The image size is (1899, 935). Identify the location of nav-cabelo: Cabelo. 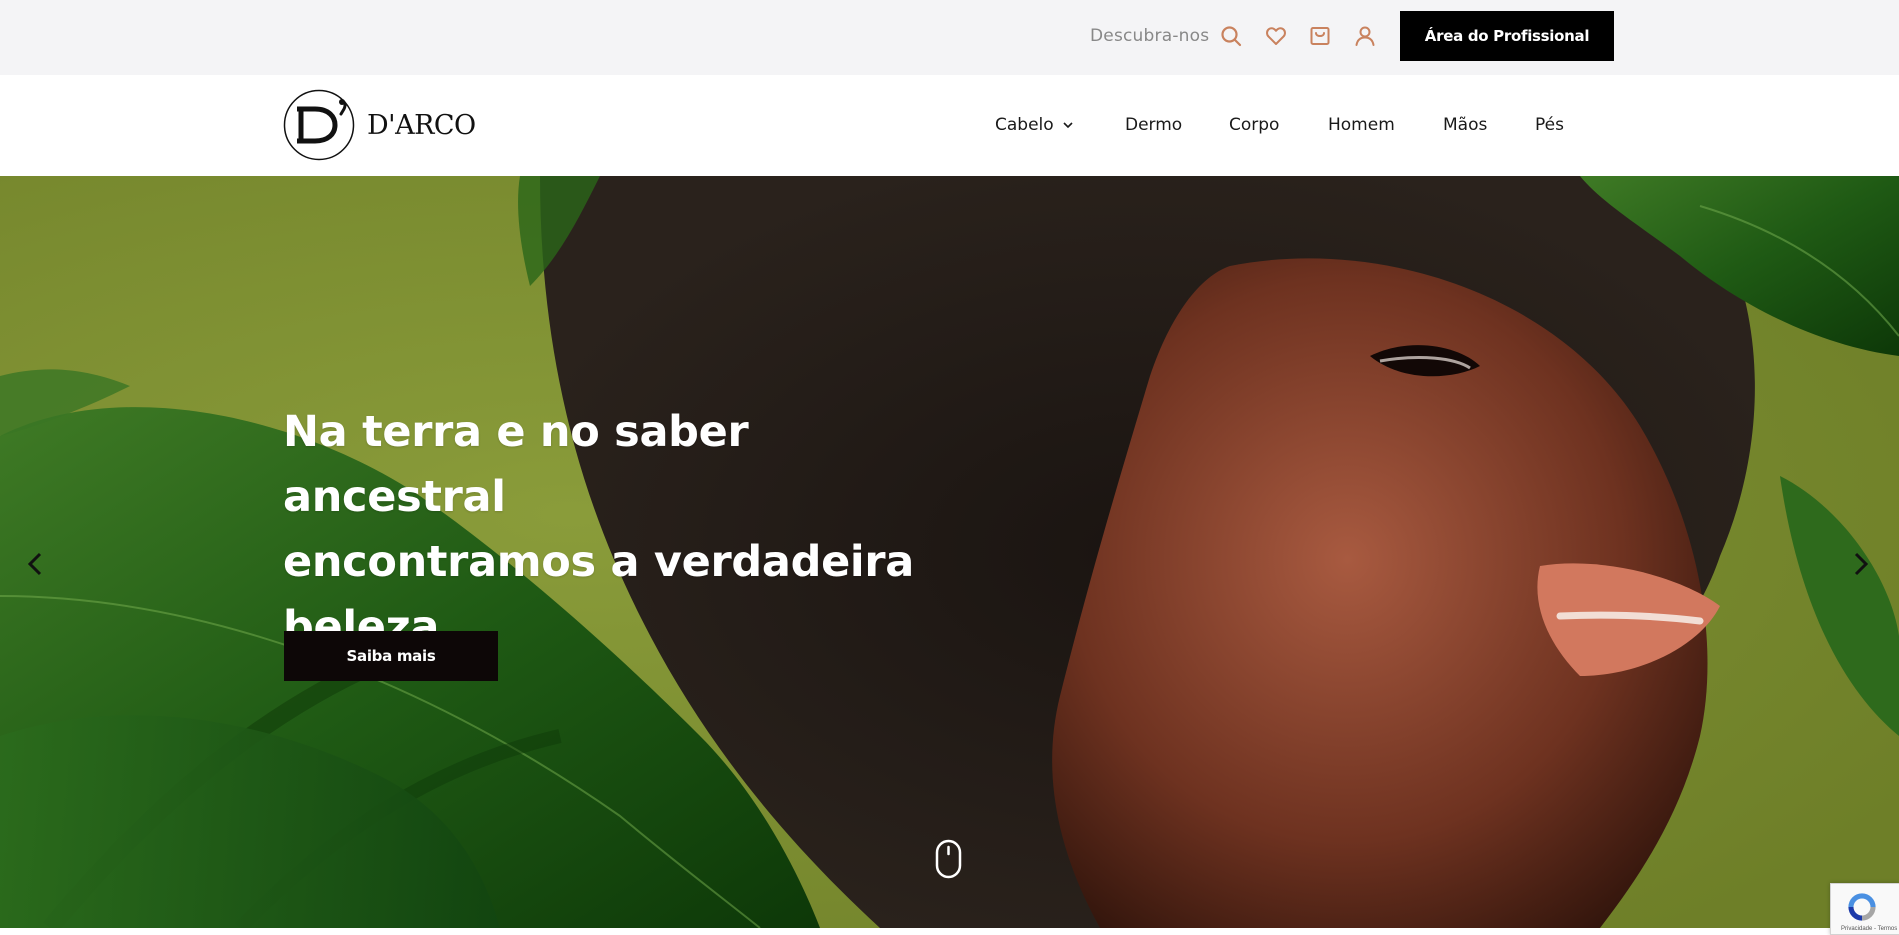
(1034, 125).